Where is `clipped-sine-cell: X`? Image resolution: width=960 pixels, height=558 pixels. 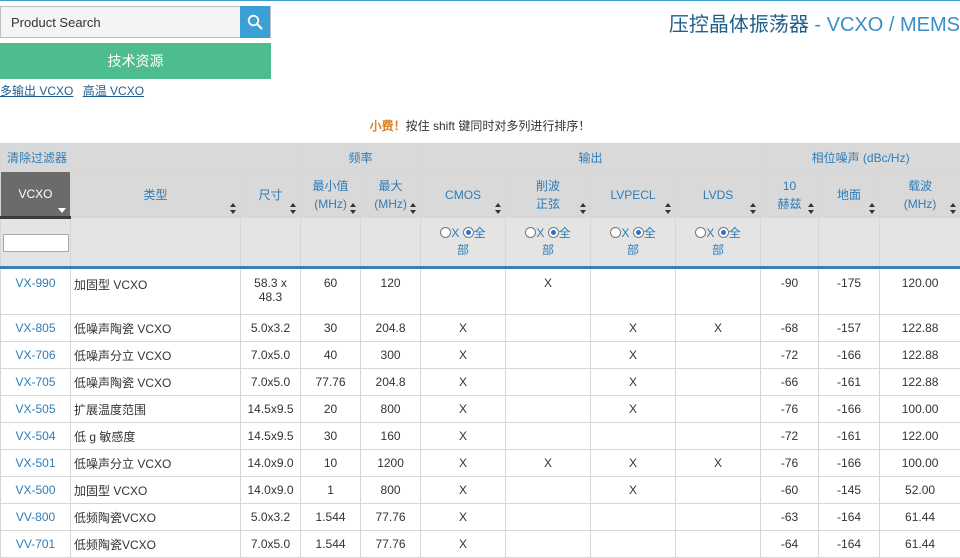
clipped-sine-cell: X is located at coordinates (548, 463).